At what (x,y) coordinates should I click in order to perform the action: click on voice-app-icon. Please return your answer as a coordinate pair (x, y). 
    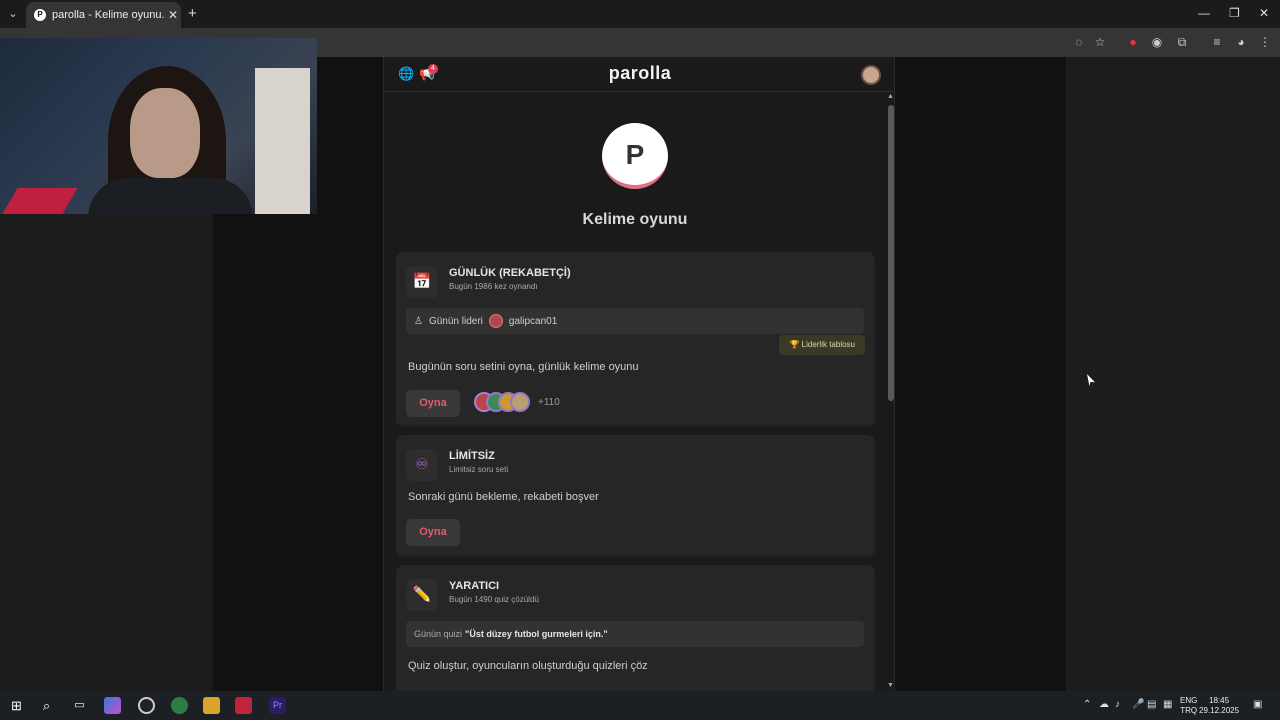
    Looking at the image, I should click on (243, 705).